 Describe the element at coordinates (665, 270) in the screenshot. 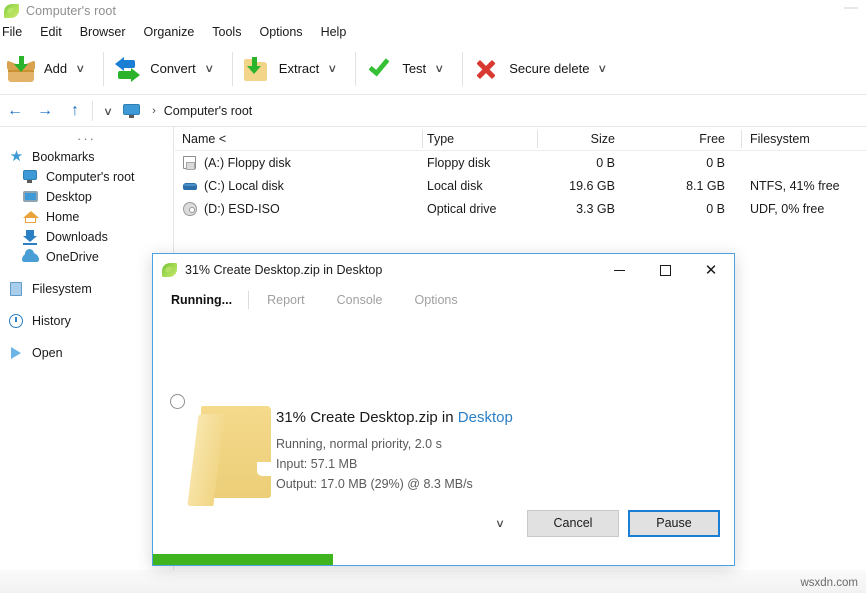

I see `dialog-maximize-button` at that location.